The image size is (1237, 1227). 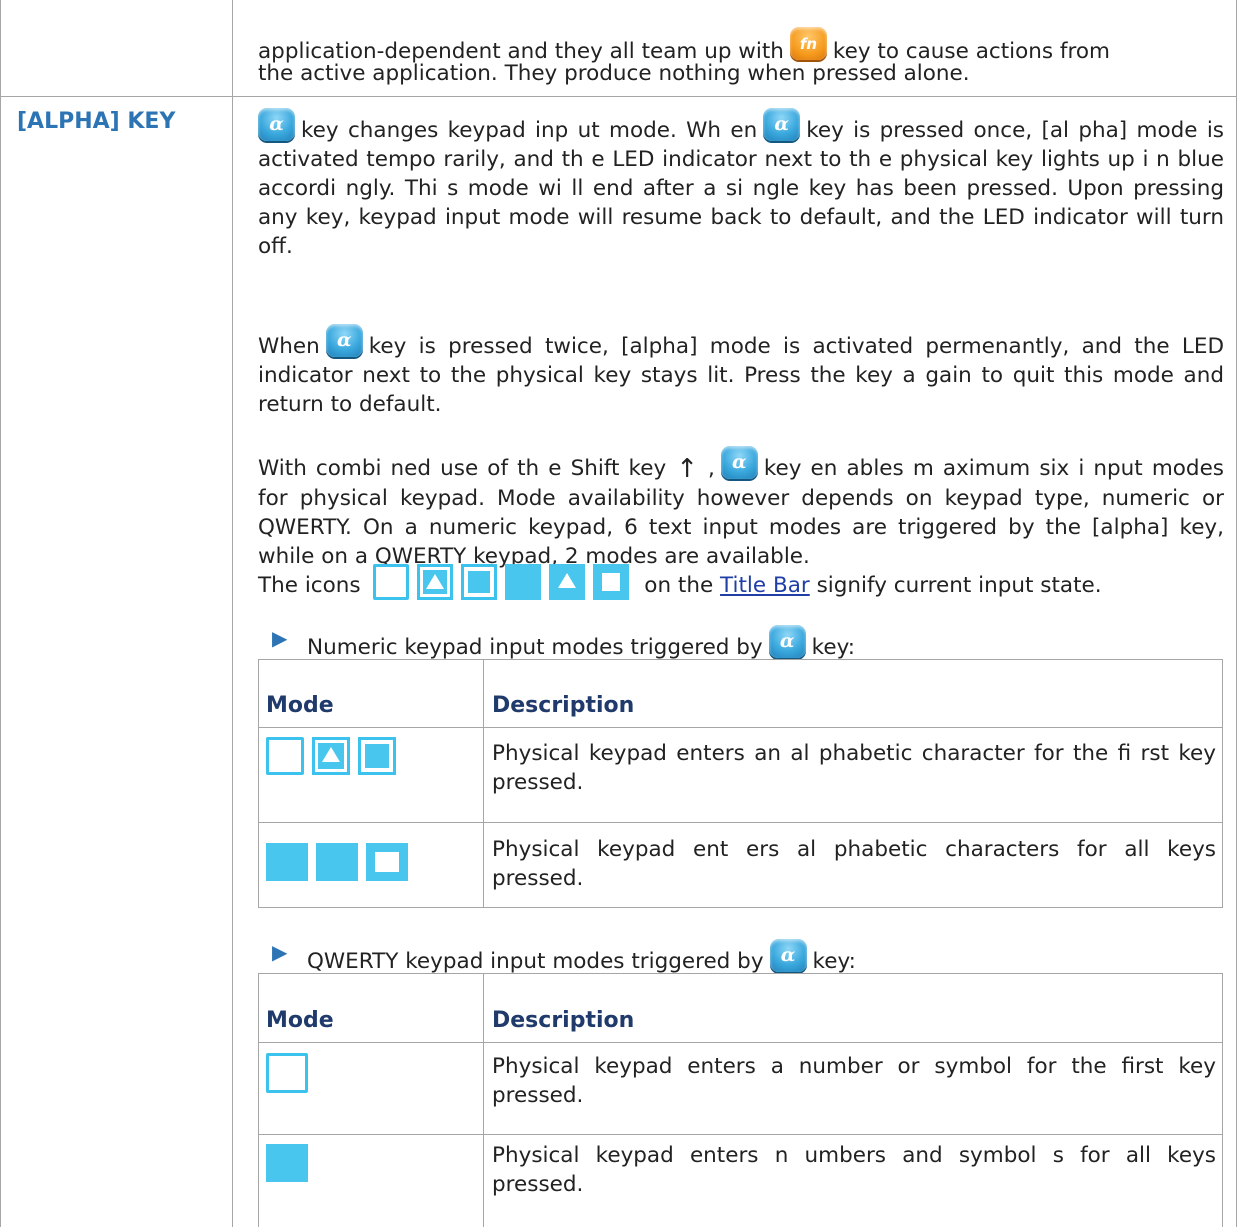 I want to click on qwerty-row-2-icons, so click(x=291, y=1163).